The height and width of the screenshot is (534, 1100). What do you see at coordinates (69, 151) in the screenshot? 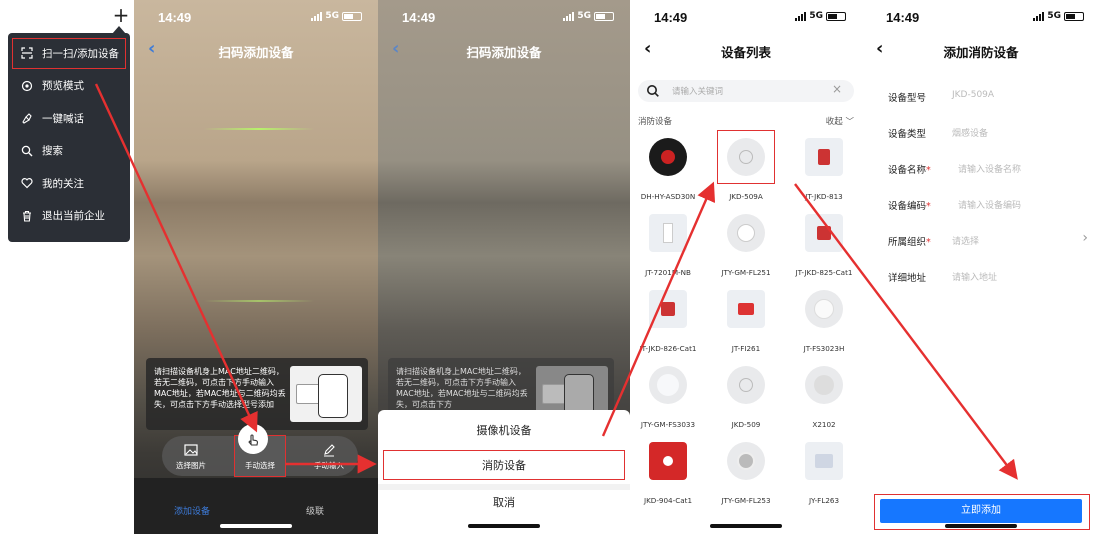
I see `menu-item-search: 搜索` at bounding box center [69, 151].